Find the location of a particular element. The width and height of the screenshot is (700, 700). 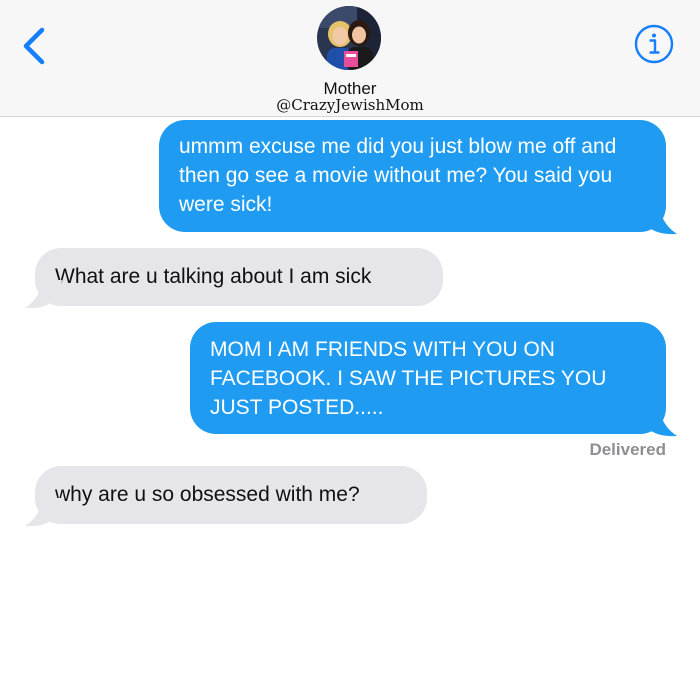

info-icon is located at coordinates (654, 44).